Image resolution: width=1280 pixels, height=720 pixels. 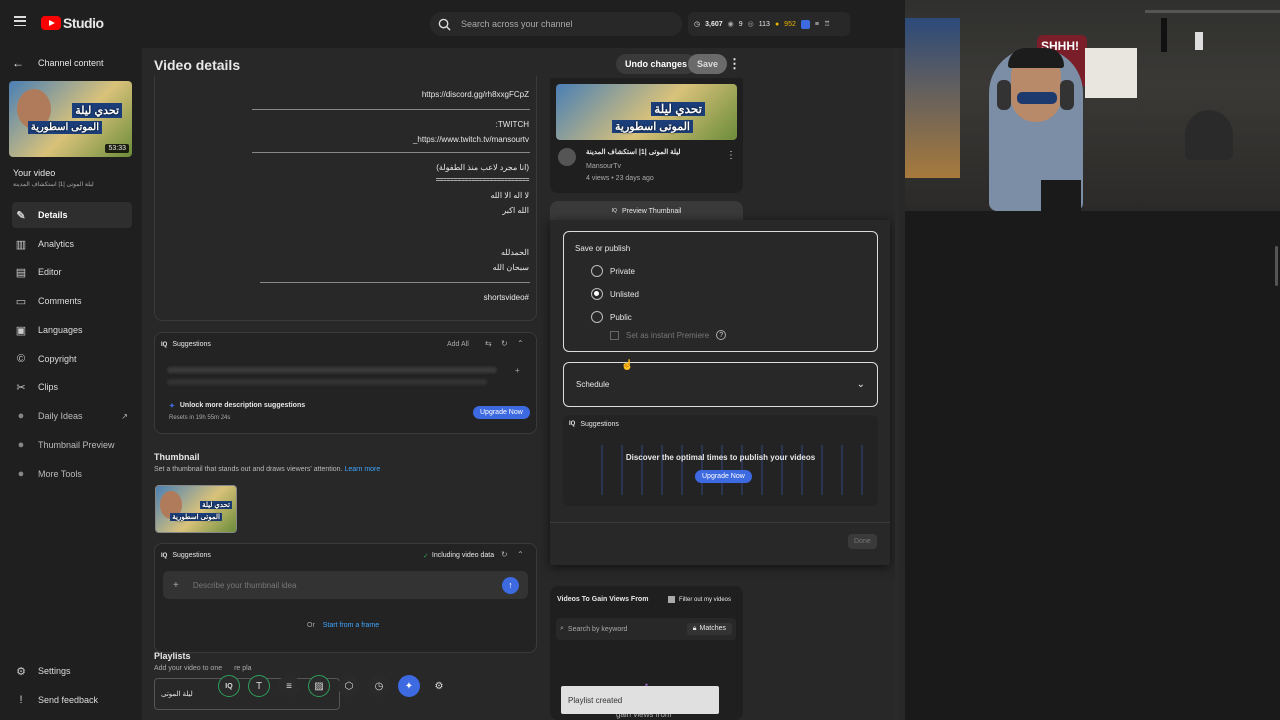 I want to click on gear-icon: ⚙, so click(x=21, y=671).